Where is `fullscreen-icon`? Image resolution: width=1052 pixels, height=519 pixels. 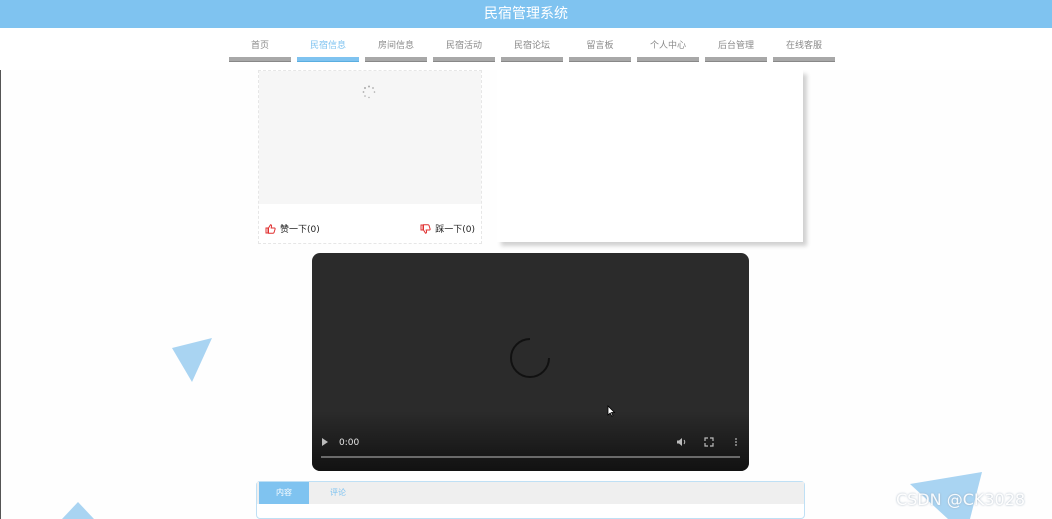
fullscreen-icon is located at coordinates (709, 442).